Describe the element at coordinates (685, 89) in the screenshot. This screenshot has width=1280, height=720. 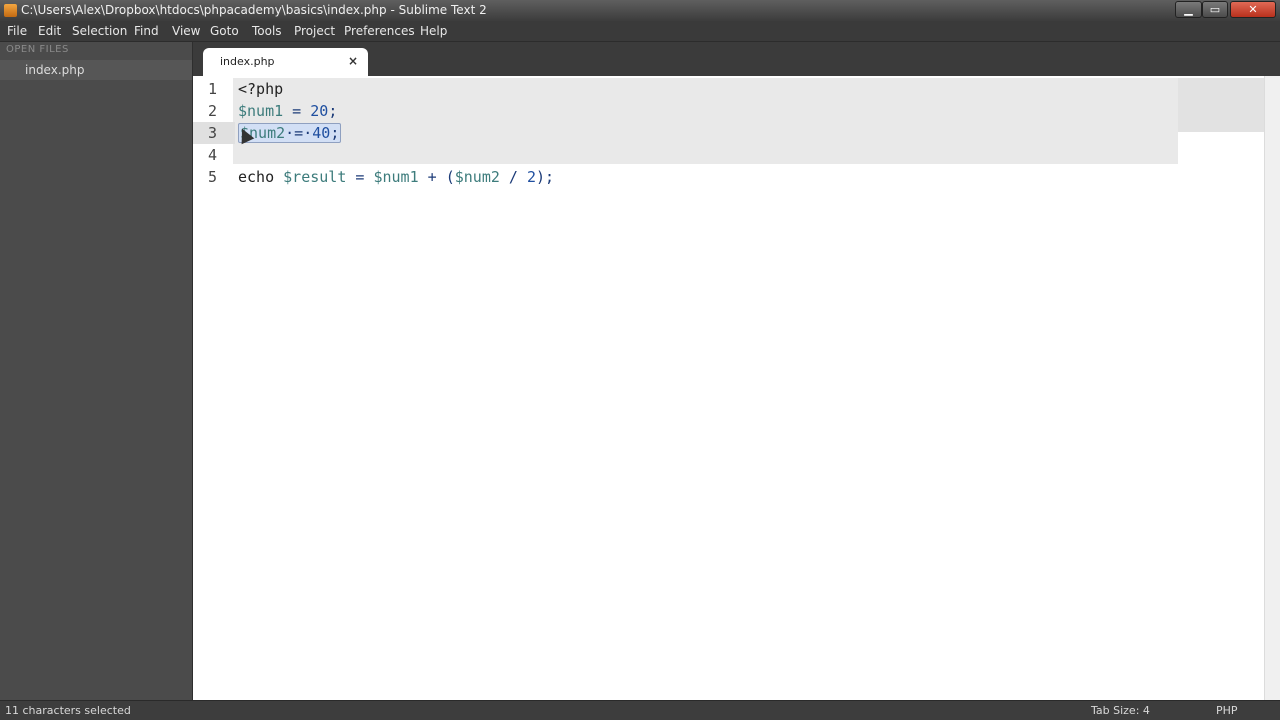
I see `code-line-1: 1 <?php` at that location.